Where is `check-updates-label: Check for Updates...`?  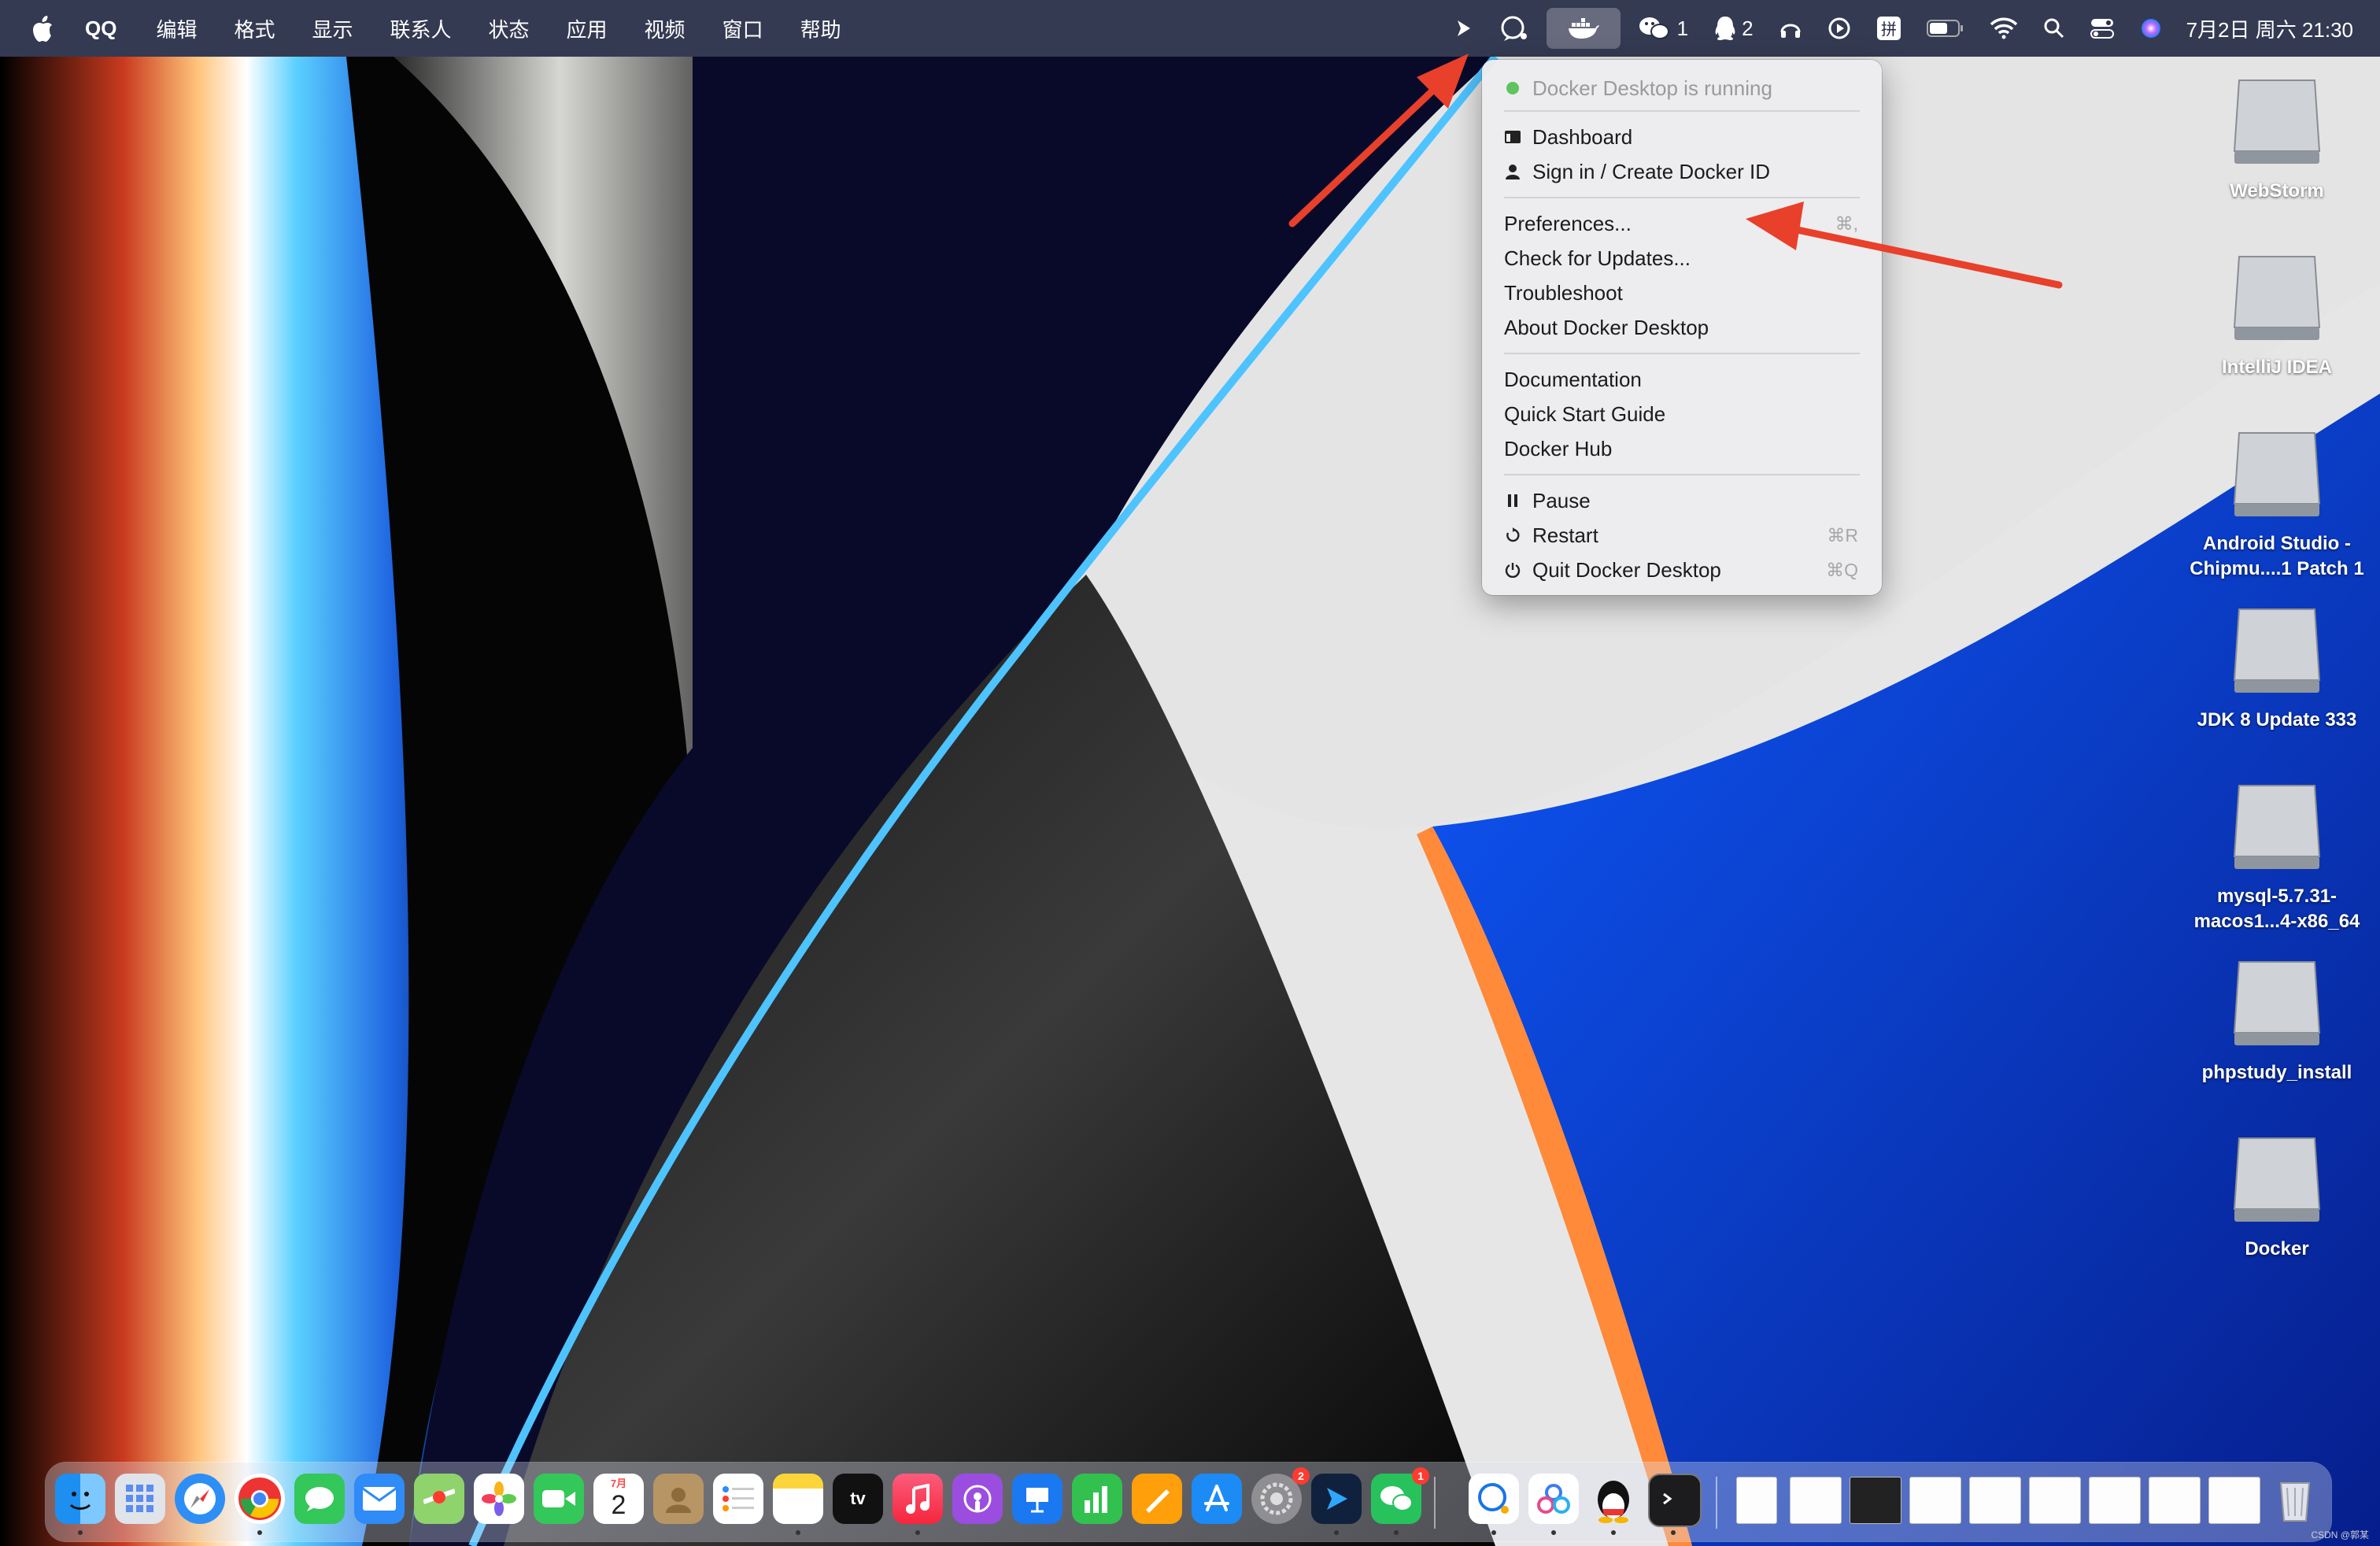 check-updates-label: Check for Updates... is located at coordinates (1597, 258).